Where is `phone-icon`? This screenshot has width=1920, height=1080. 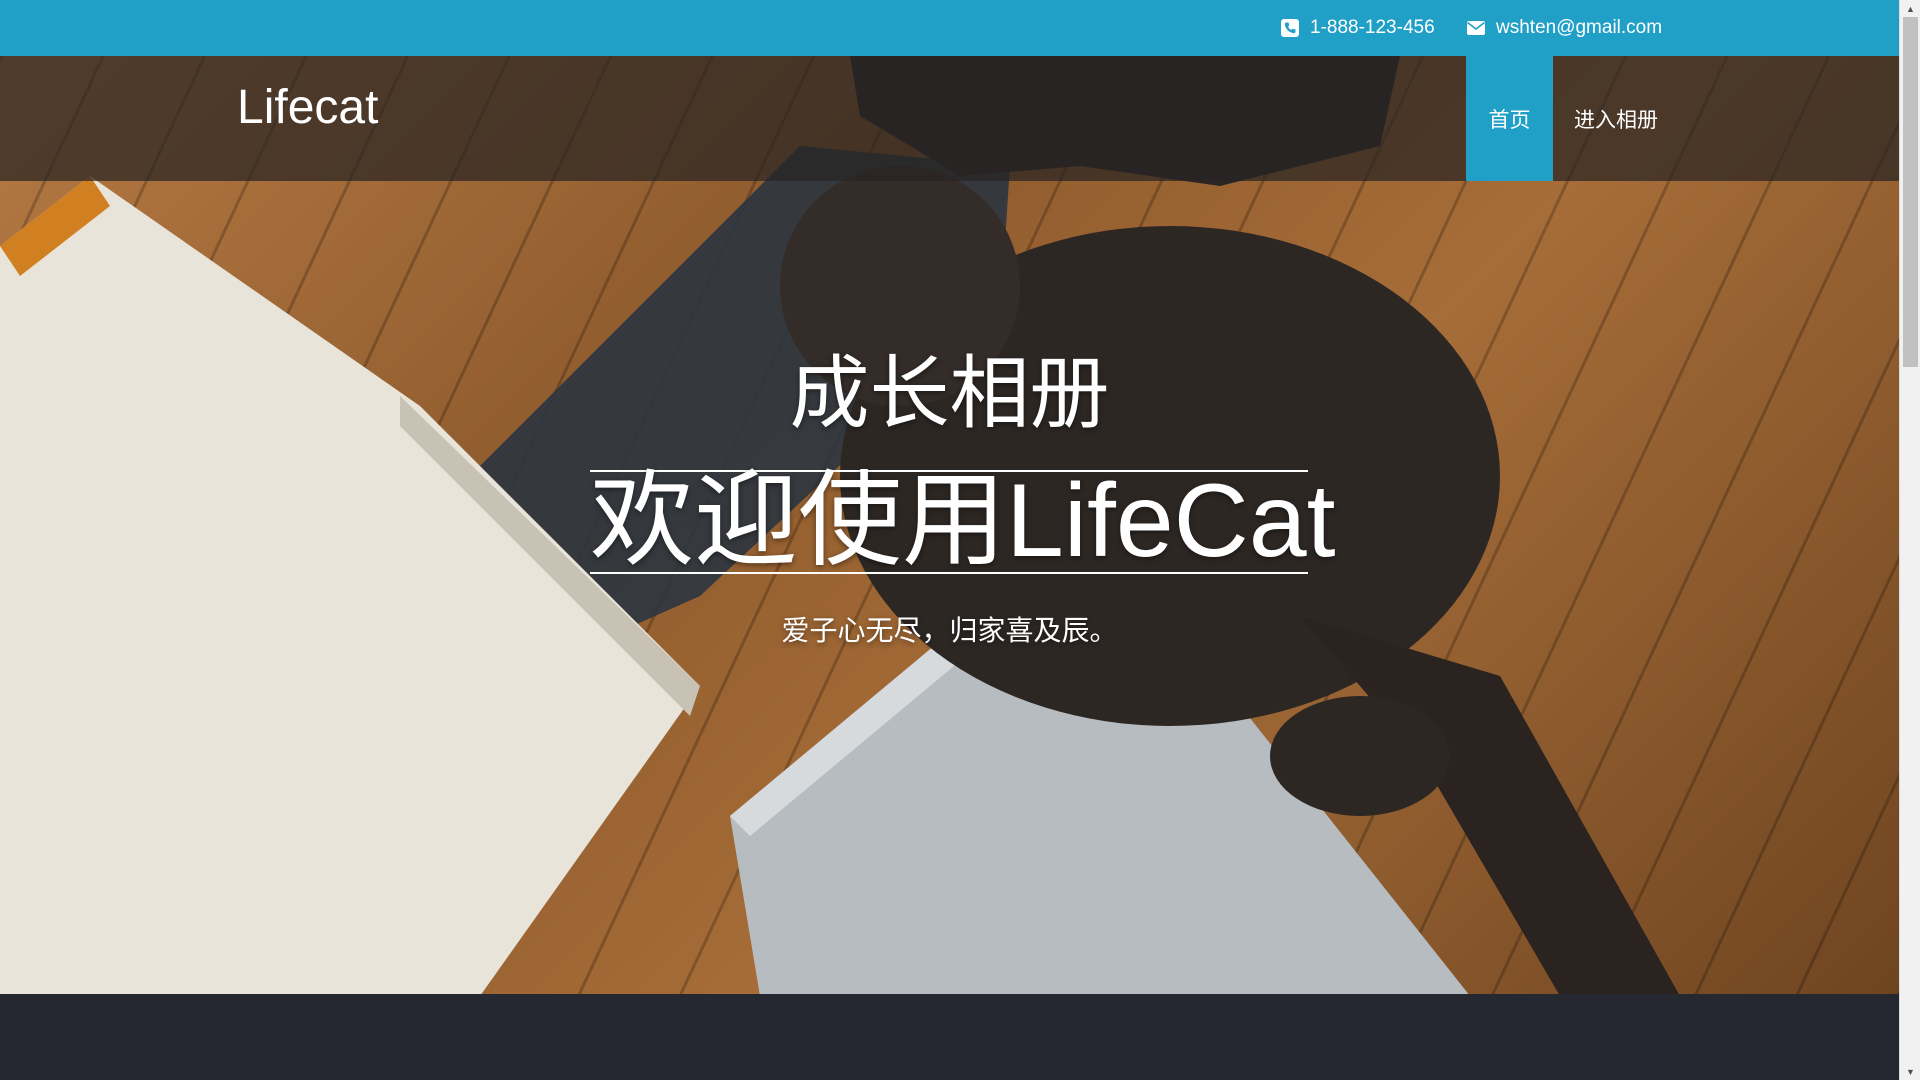 phone-icon is located at coordinates (1290, 28).